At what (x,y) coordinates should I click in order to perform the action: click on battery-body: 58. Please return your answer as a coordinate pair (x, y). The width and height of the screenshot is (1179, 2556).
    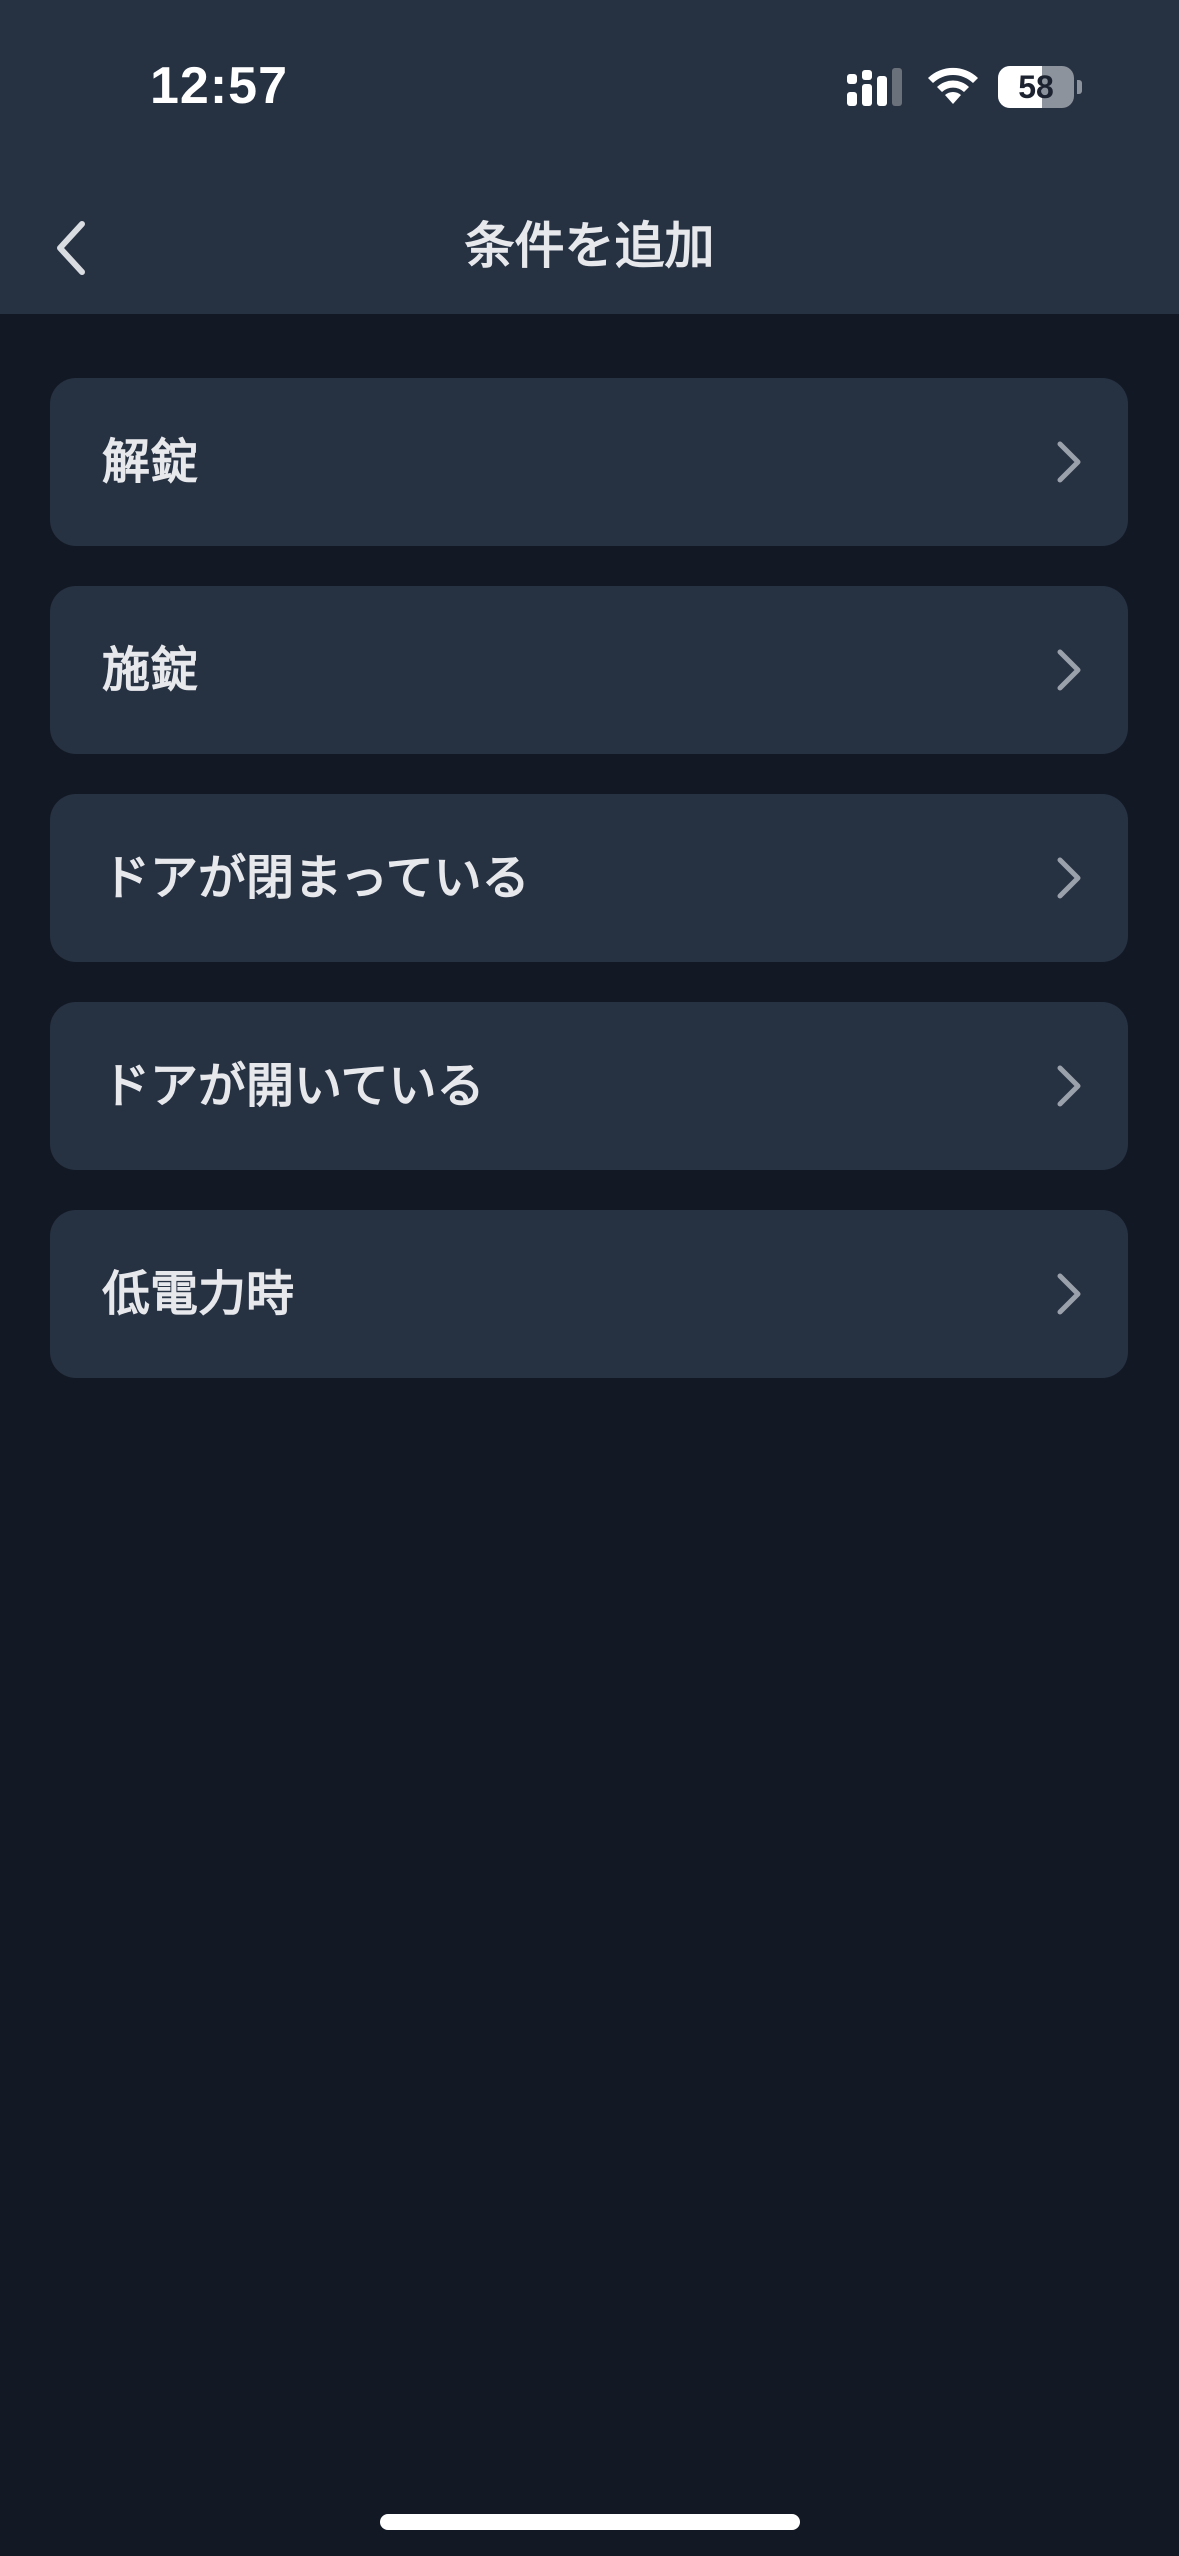
    Looking at the image, I should click on (1036, 87).